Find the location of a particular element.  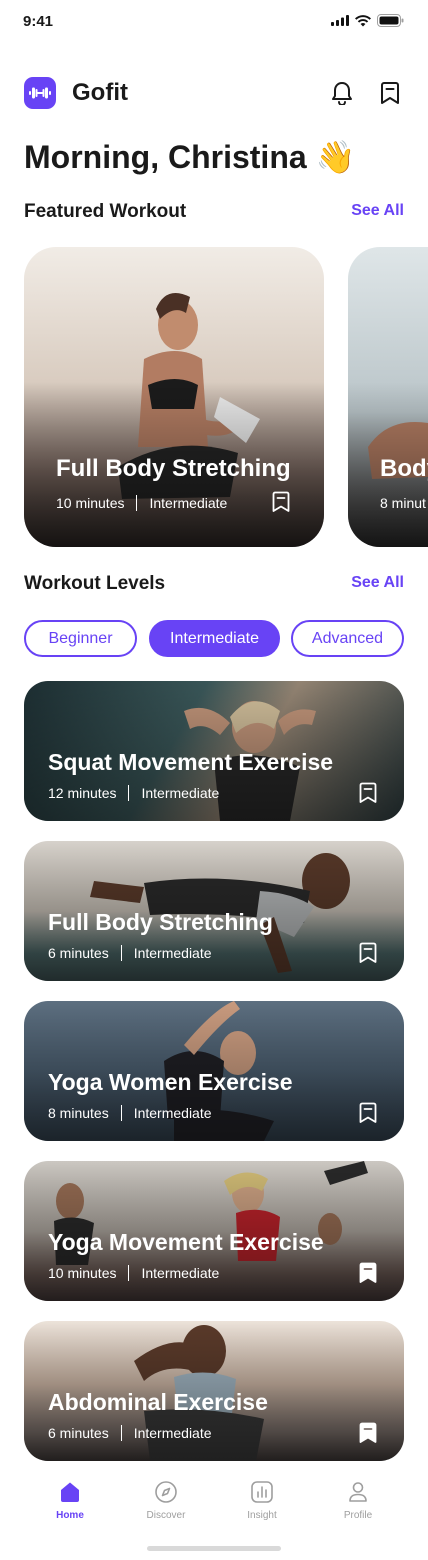

nav-item-insight: Insight is located at coordinates (262, 1500).